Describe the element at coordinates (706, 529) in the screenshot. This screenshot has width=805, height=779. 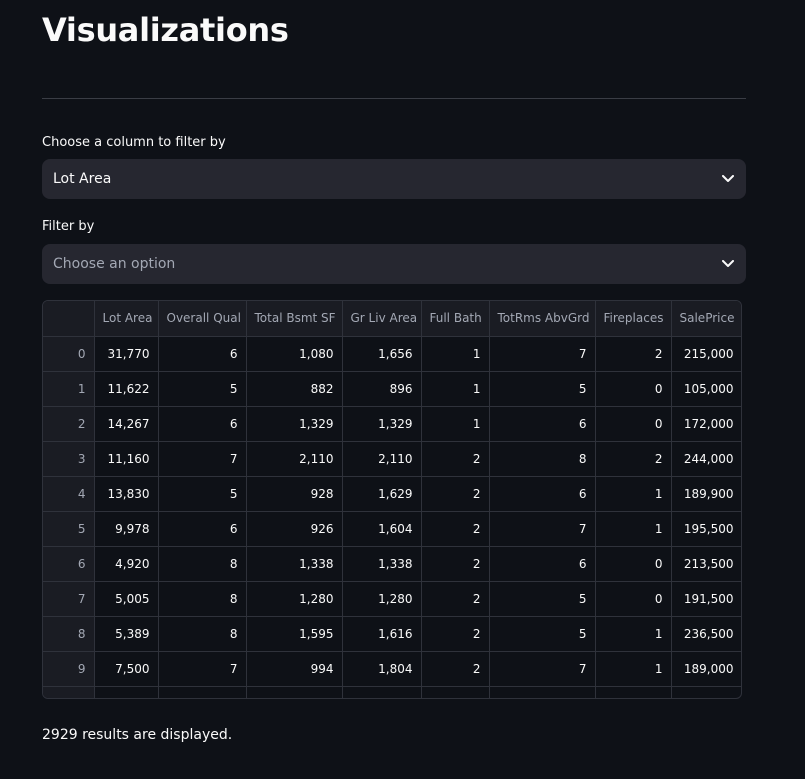
I see `table-cell: 195,500` at that location.